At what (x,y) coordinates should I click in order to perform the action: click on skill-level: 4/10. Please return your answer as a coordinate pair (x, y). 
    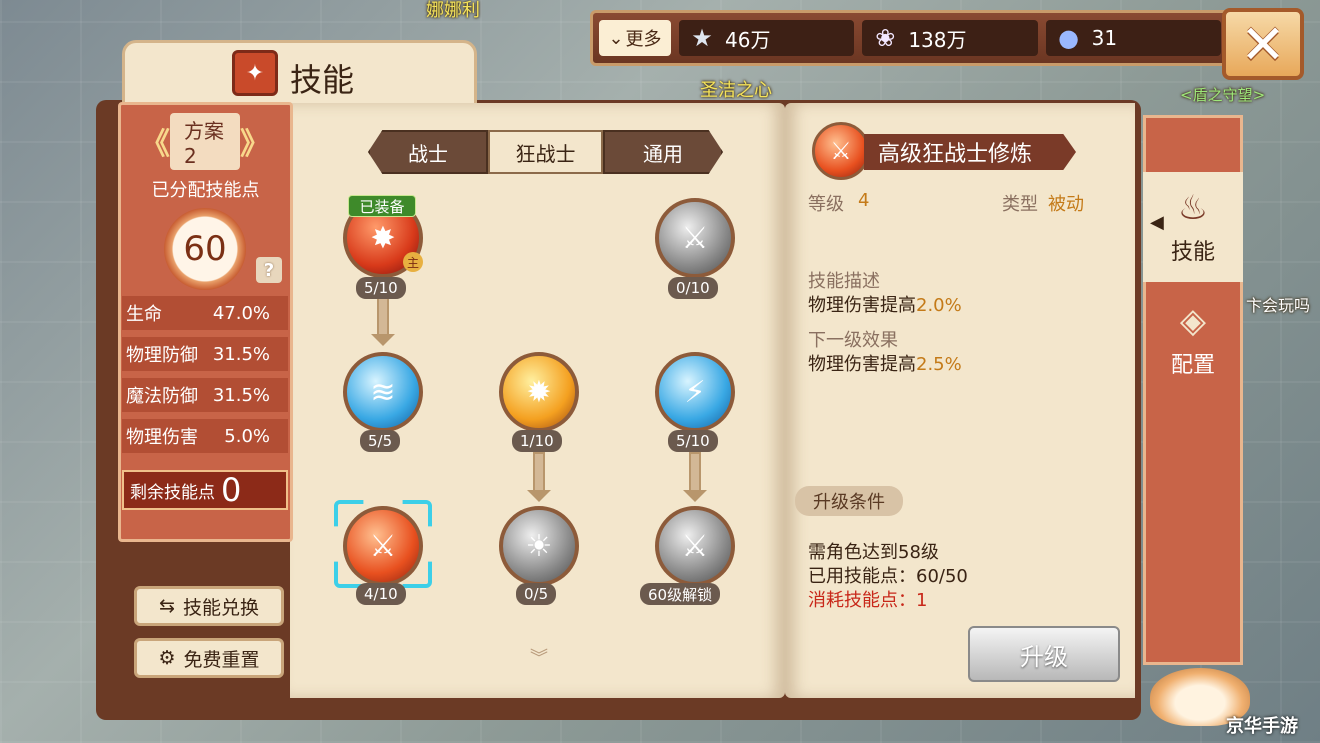
    Looking at the image, I should click on (381, 594).